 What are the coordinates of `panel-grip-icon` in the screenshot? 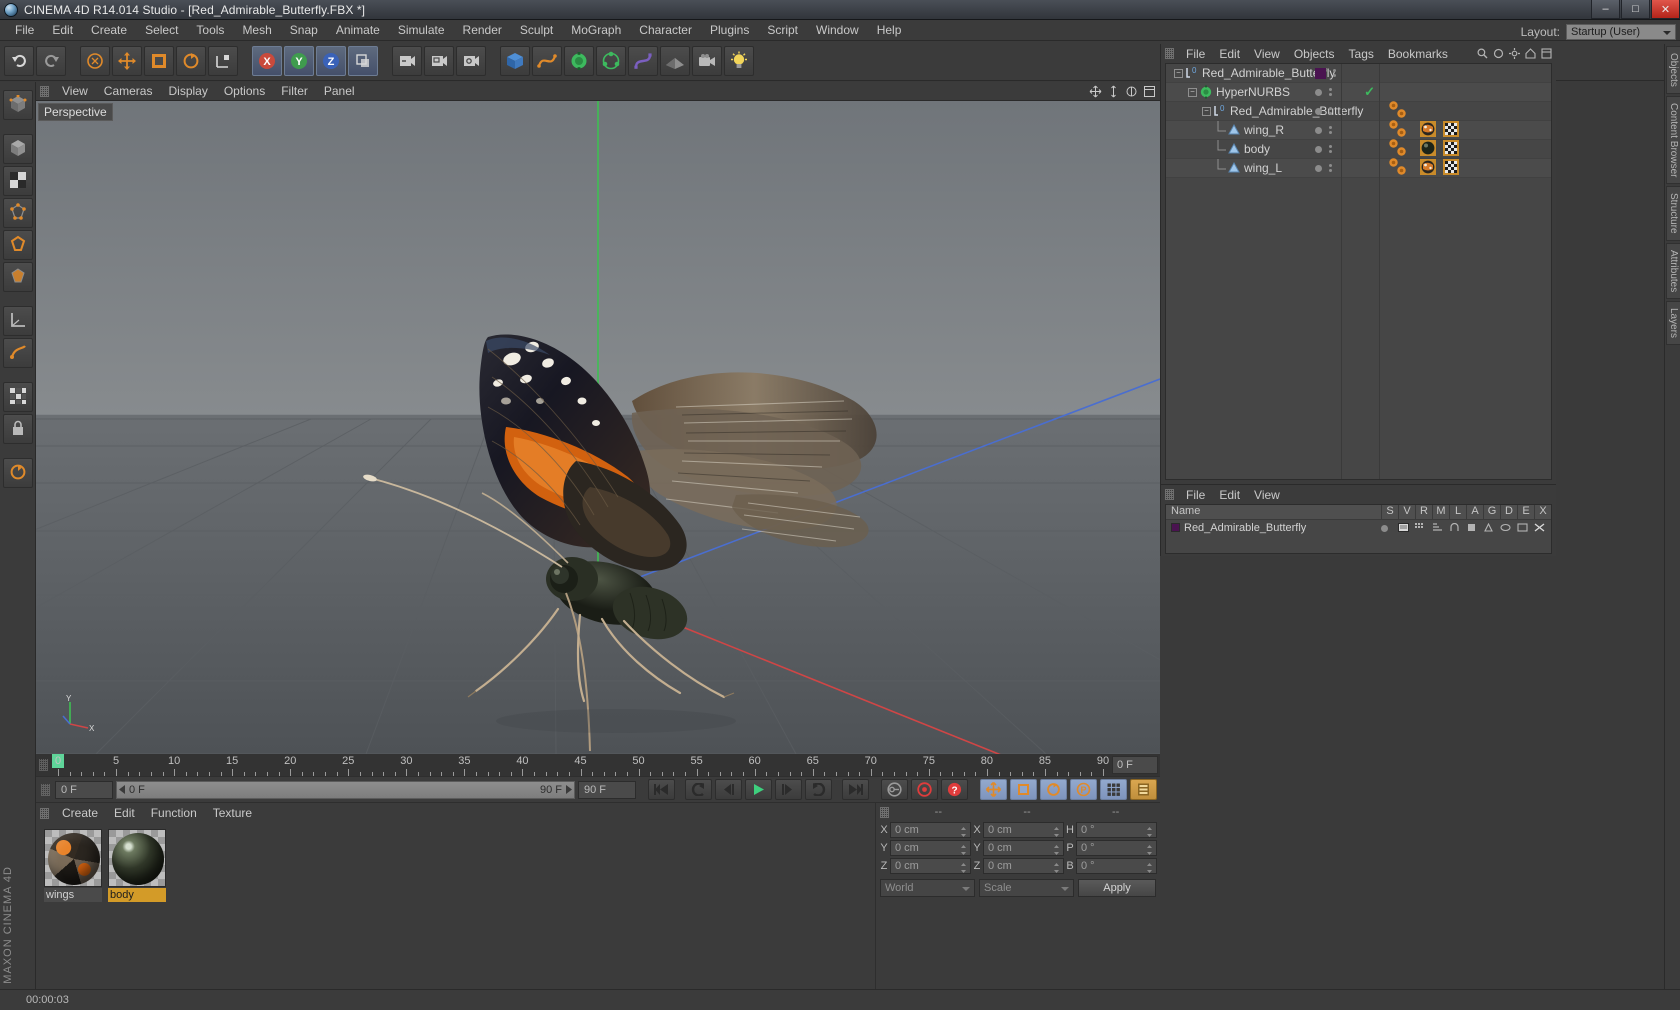 It's located at (44, 91).